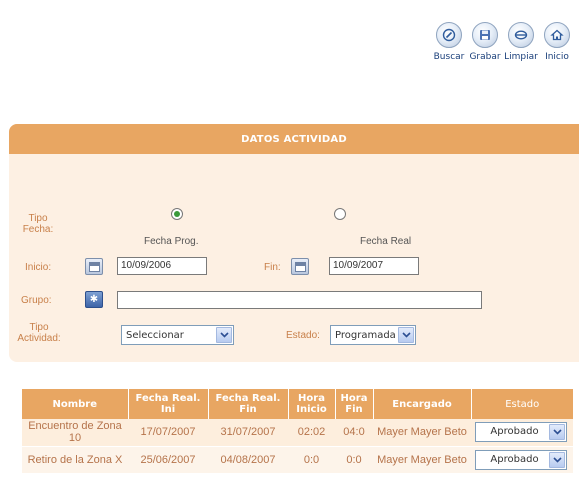 Image resolution: width=579 pixels, height=479 pixels. What do you see at coordinates (354, 404) in the screenshot?
I see `column-header-hora-fin: Hora Fin` at bounding box center [354, 404].